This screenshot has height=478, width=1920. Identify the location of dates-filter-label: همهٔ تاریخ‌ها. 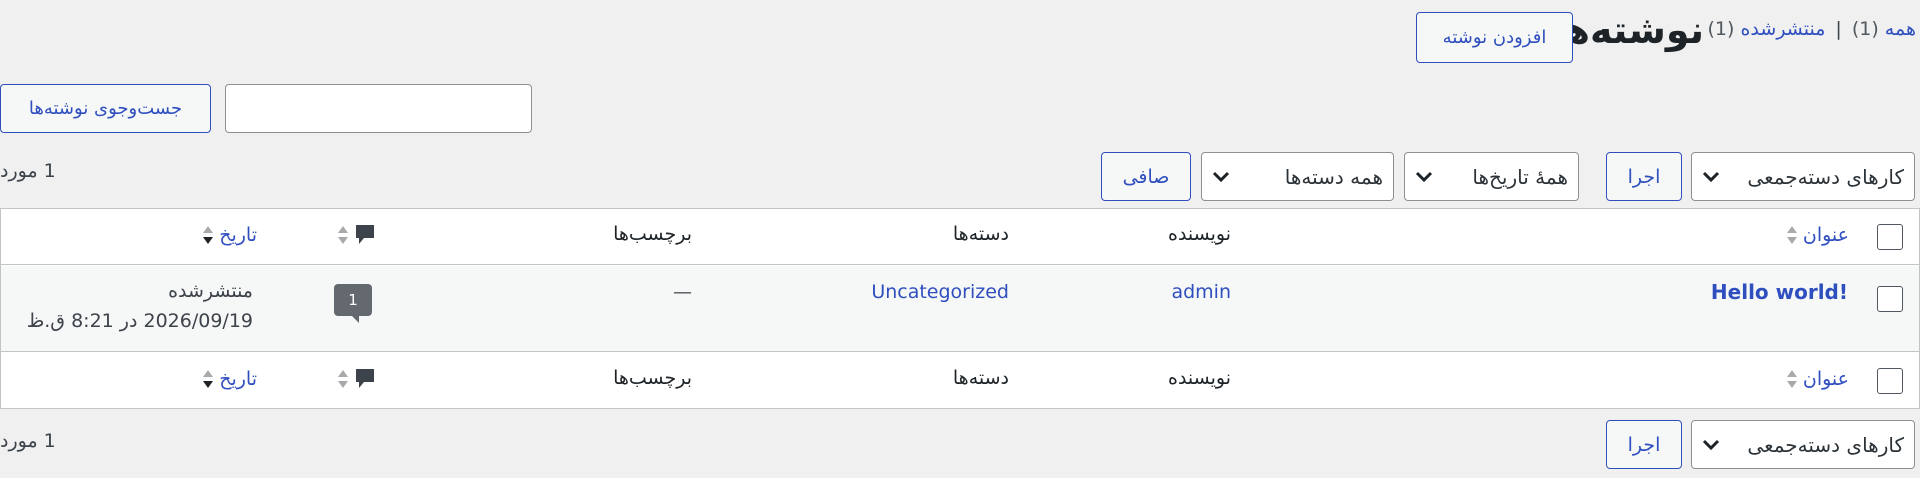
(1520, 176).